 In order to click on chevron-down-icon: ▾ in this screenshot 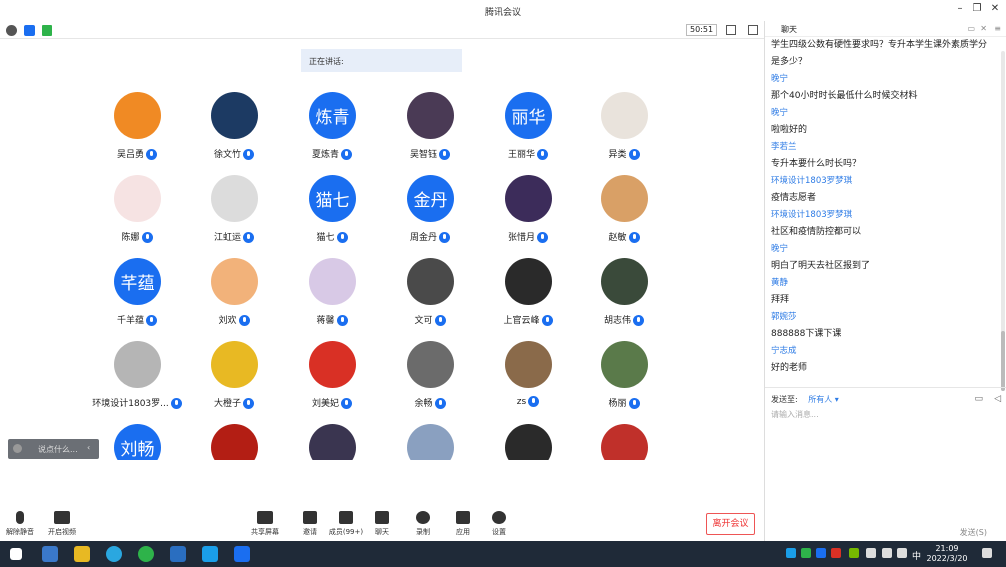, I will do `click(837, 399)`.